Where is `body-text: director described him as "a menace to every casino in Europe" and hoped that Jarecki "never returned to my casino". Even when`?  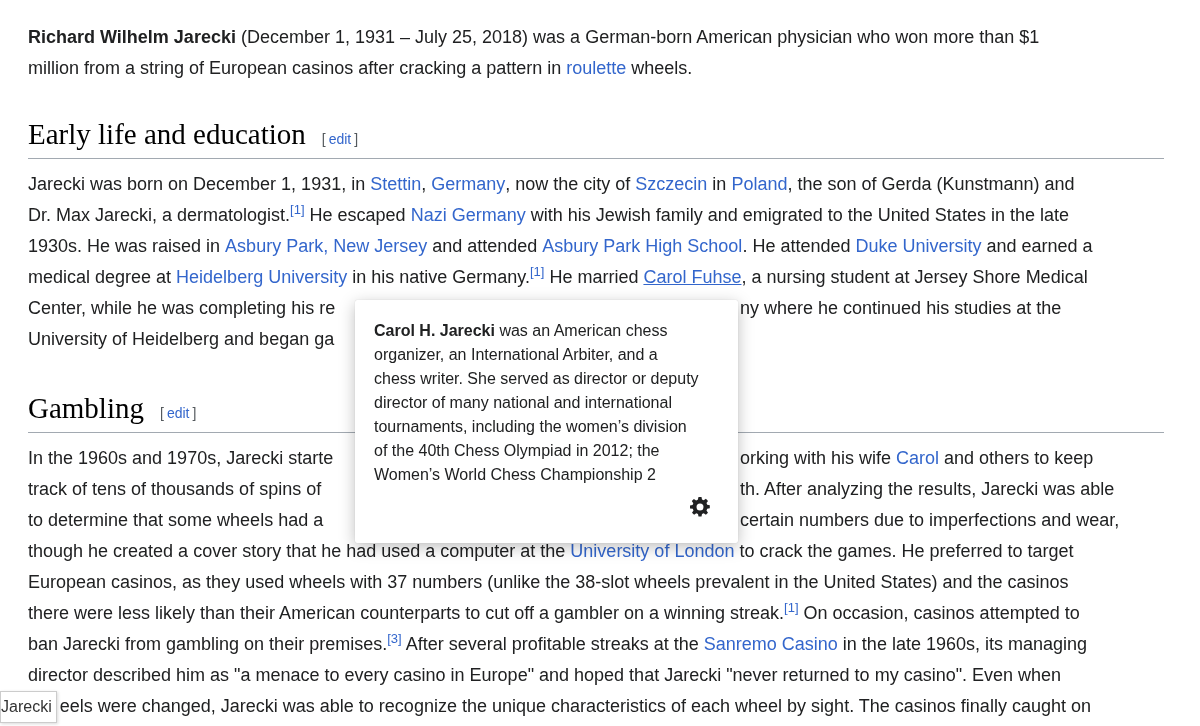 body-text: director described him as "a menace to every casino in Europe" and hoped that Jarecki "never returned to my casino". Even when is located at coordinates (545, 675).